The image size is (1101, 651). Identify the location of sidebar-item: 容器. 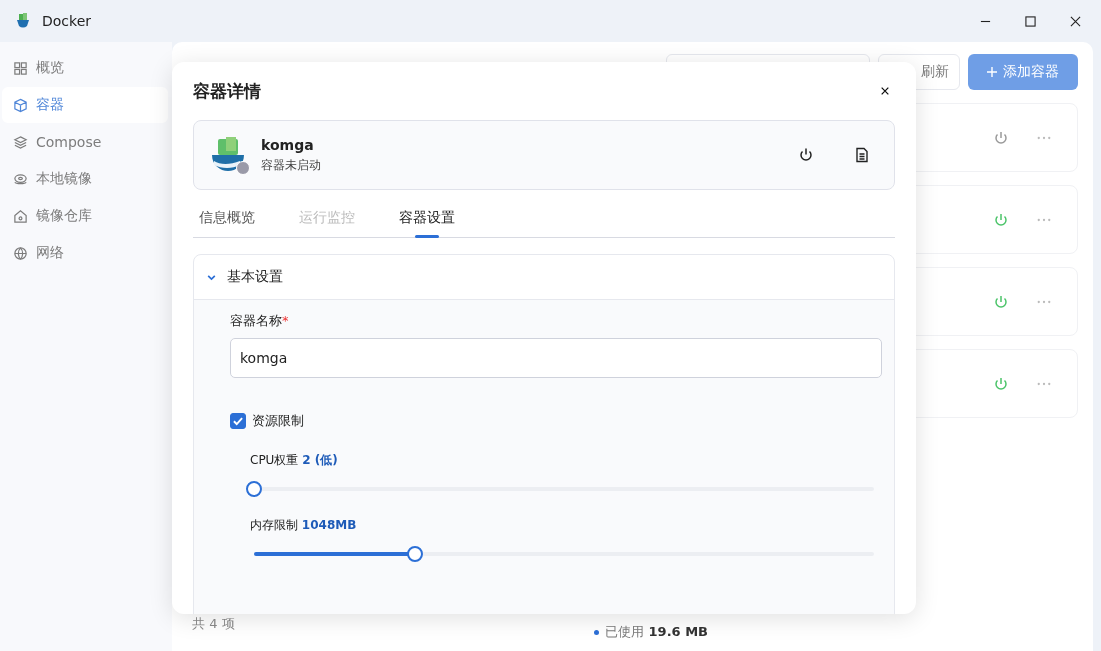
(85, 105).